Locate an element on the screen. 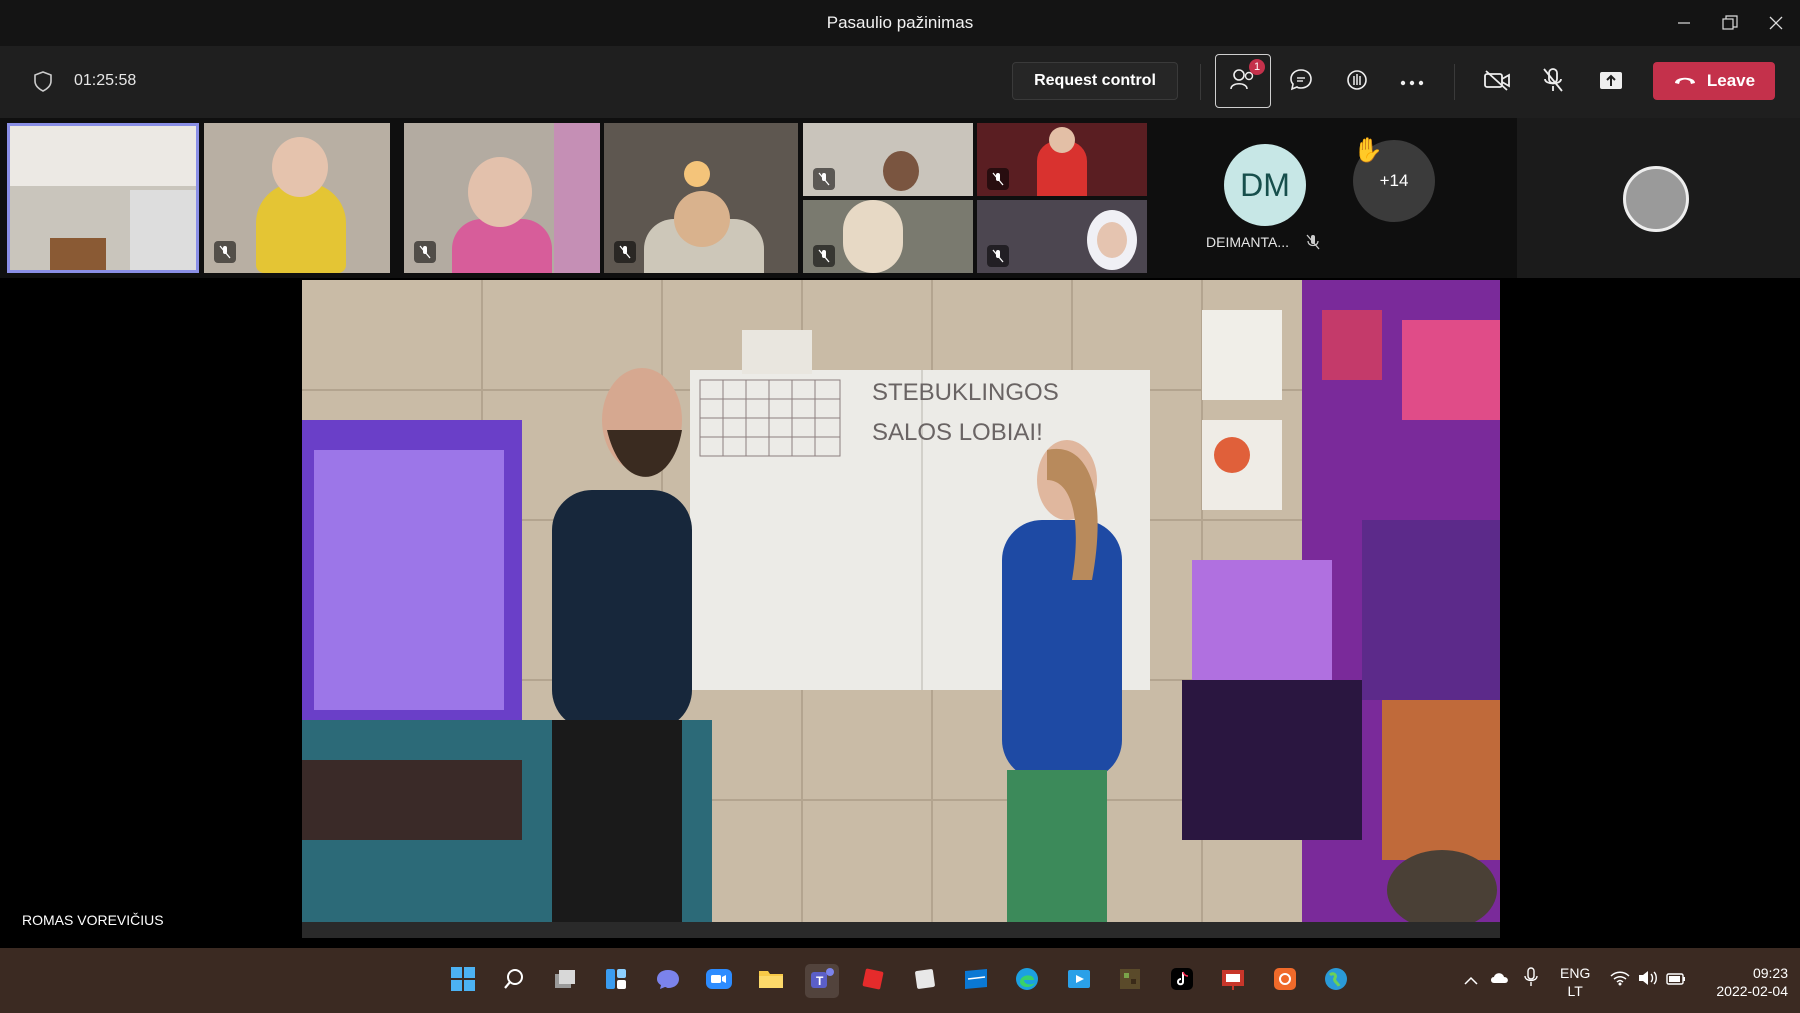  red-app-button is located at coordinates (873, 981).